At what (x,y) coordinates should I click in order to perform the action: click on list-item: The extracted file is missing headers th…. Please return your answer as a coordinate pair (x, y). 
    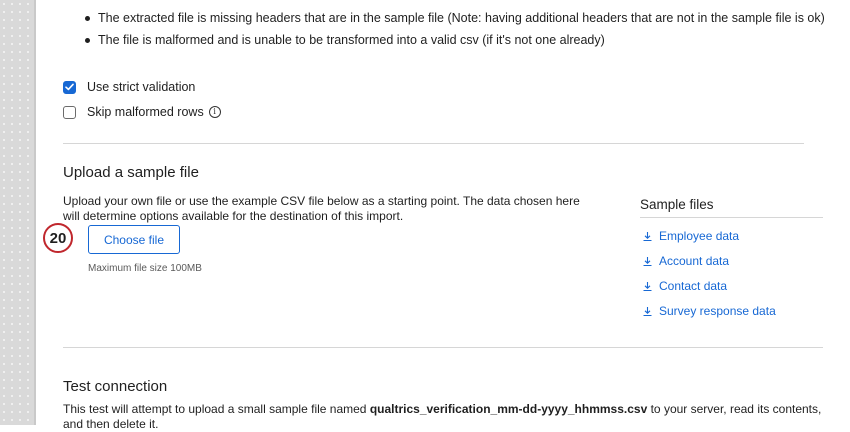
    Looking at the image, I should click on (461, 18).